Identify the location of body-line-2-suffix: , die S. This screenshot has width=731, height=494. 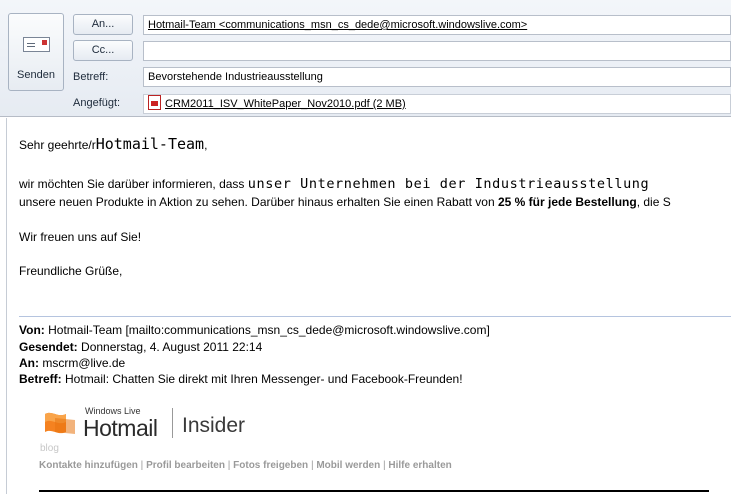
(653, 202).